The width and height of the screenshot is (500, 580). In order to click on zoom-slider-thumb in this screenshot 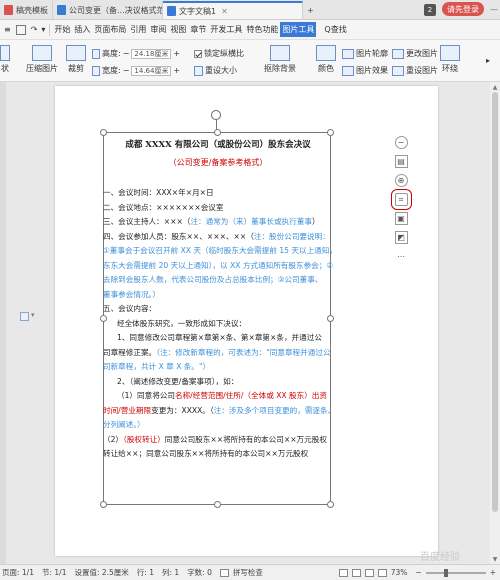, I will do `click(446, 572)`.